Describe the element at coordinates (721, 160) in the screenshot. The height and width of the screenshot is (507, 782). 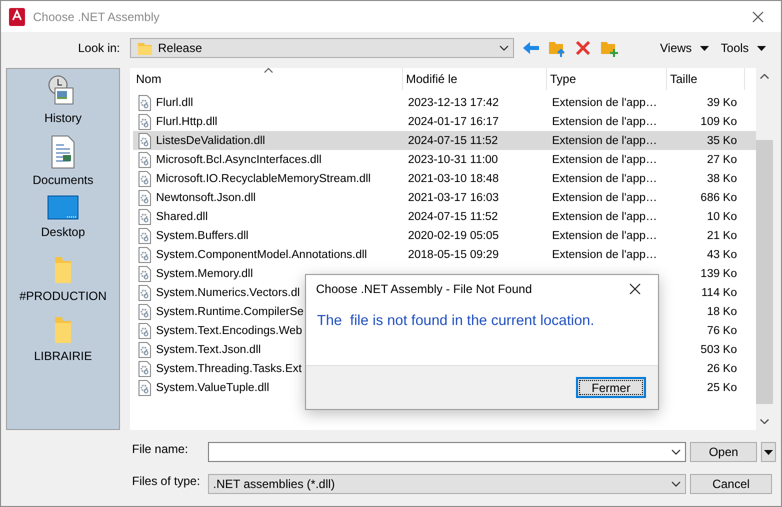
I see `file-size: 27 Ko` at that location.